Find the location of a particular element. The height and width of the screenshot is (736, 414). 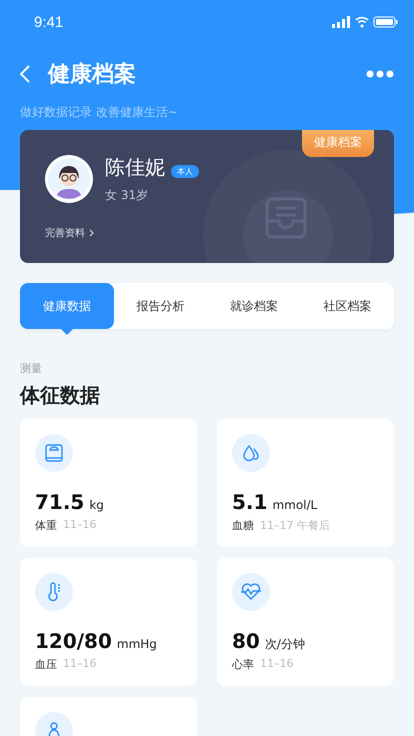

drops-icon is located at coordinates (251, 453).